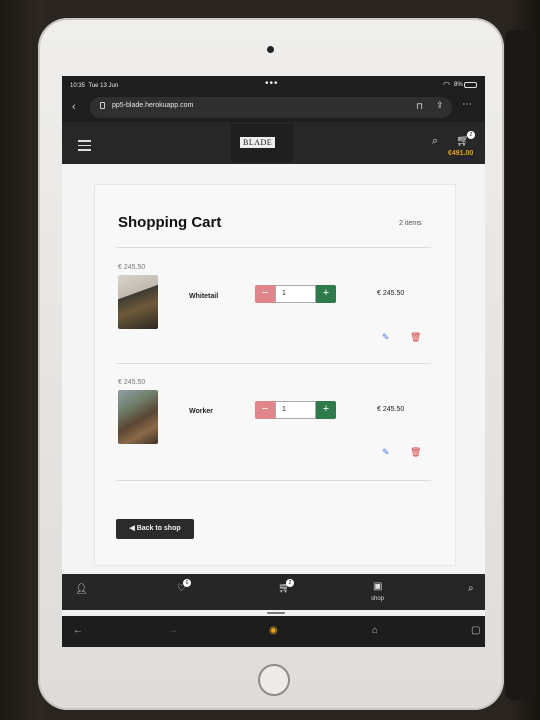  I want to click on assistant-icon: ◉, so click(273, 630).